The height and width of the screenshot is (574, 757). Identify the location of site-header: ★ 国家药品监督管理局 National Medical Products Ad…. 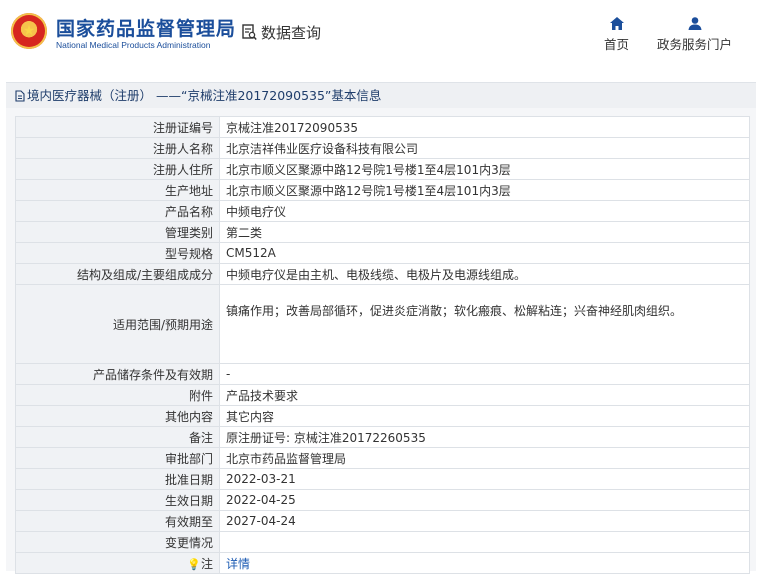
(378, 34).